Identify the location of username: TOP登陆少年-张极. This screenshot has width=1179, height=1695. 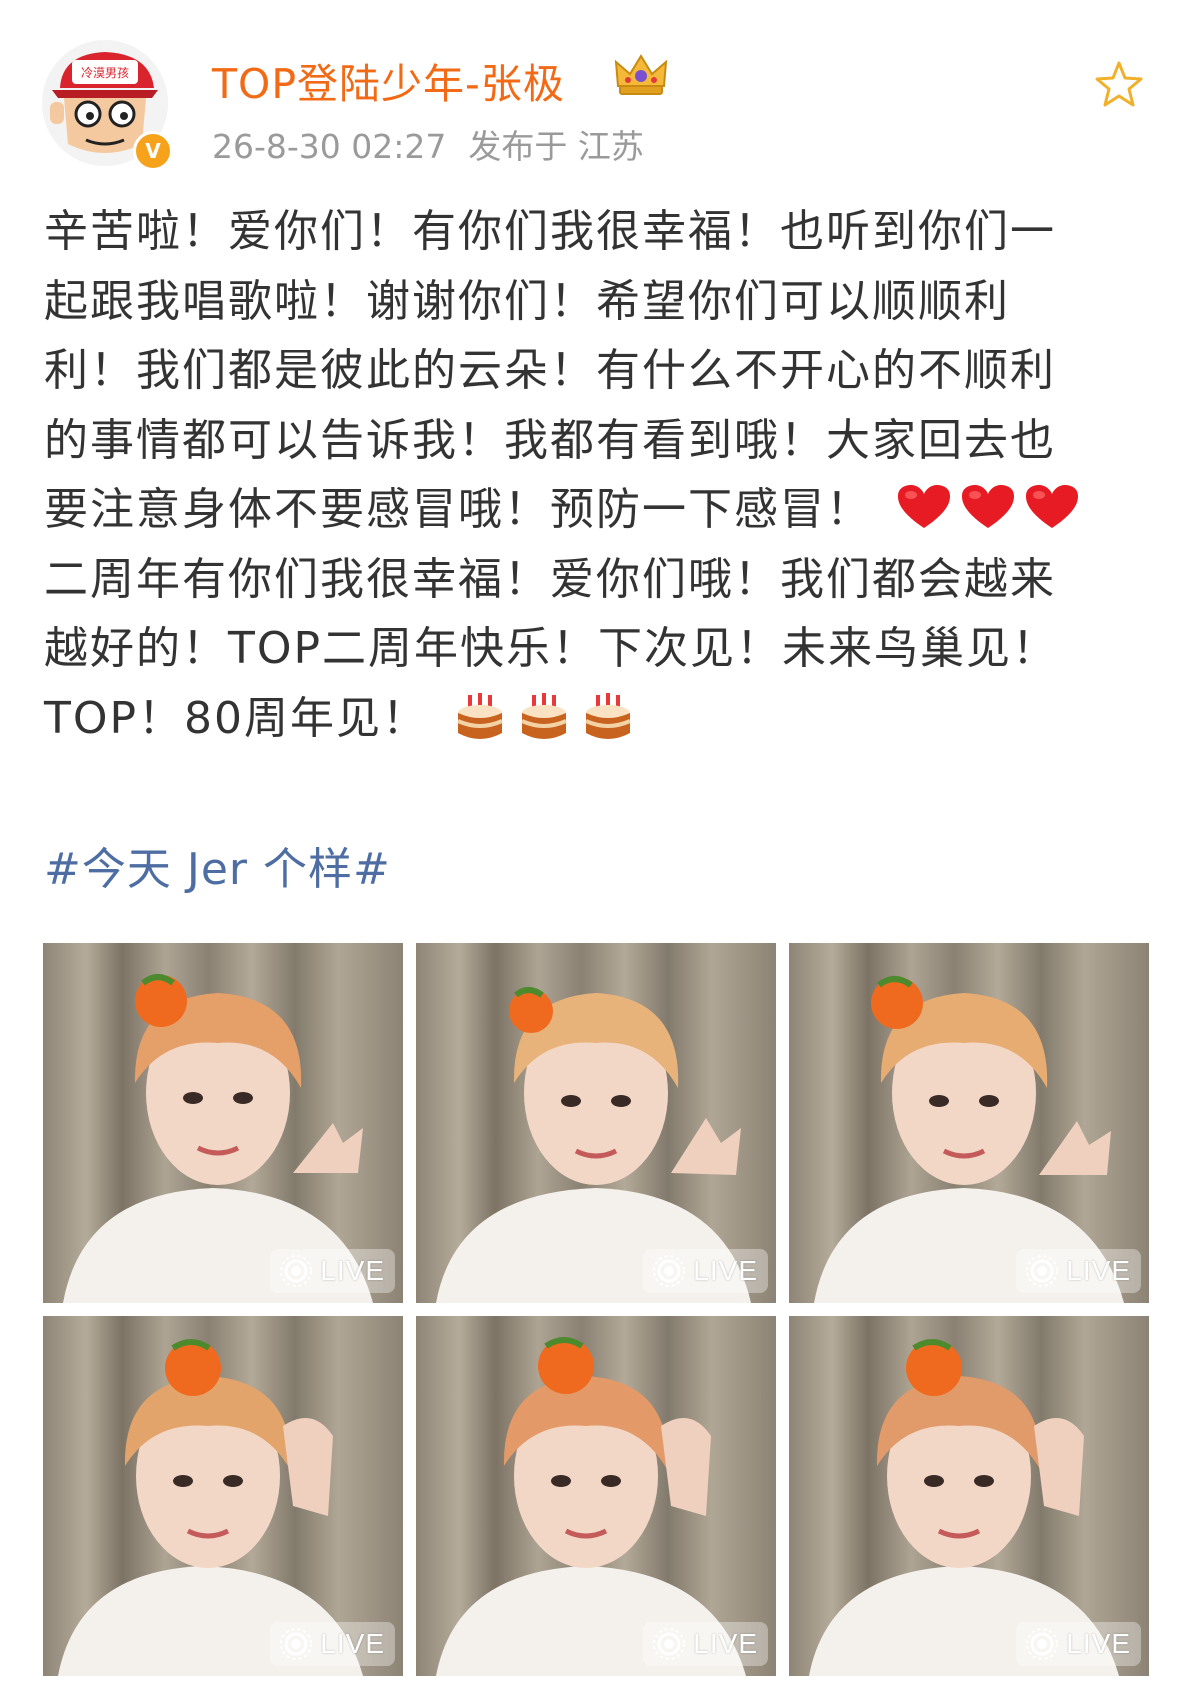
(388, 80).